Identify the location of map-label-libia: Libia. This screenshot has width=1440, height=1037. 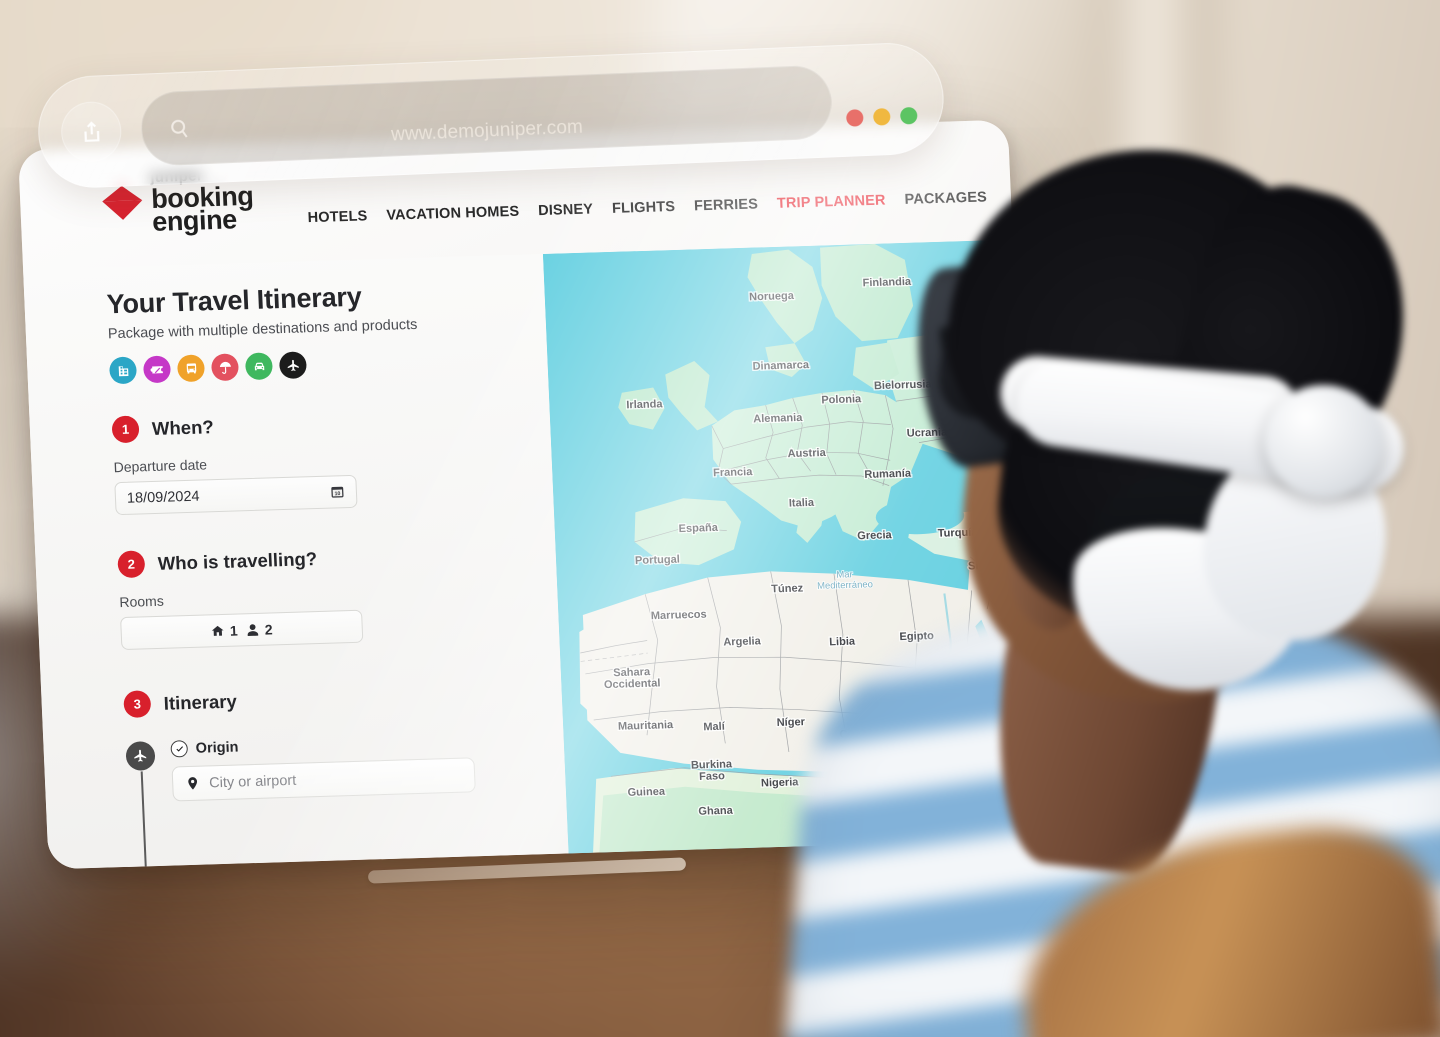
(842, 642).